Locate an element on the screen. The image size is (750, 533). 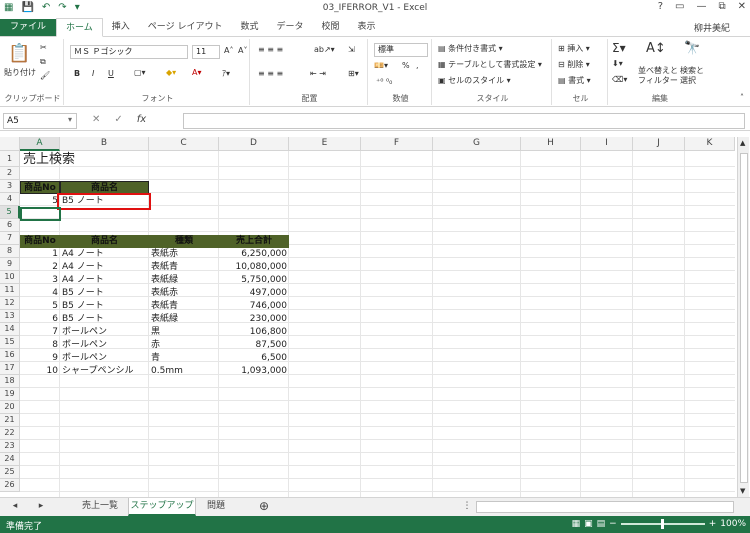
table-cell-total: 6,250,000 is located at coordinates (254, 254).